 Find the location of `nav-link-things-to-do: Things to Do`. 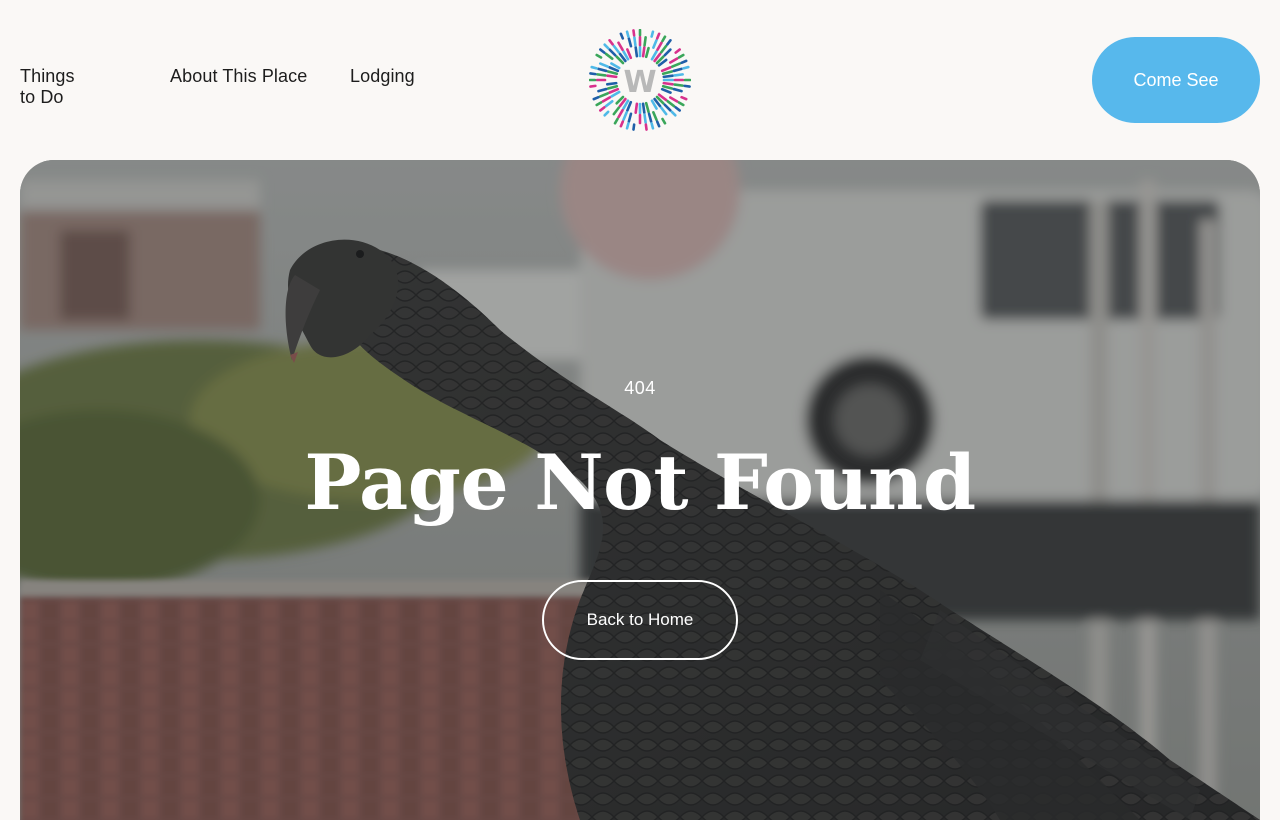

nav-link-things-to-do: Things to Do is located at coordinates (47, 87).